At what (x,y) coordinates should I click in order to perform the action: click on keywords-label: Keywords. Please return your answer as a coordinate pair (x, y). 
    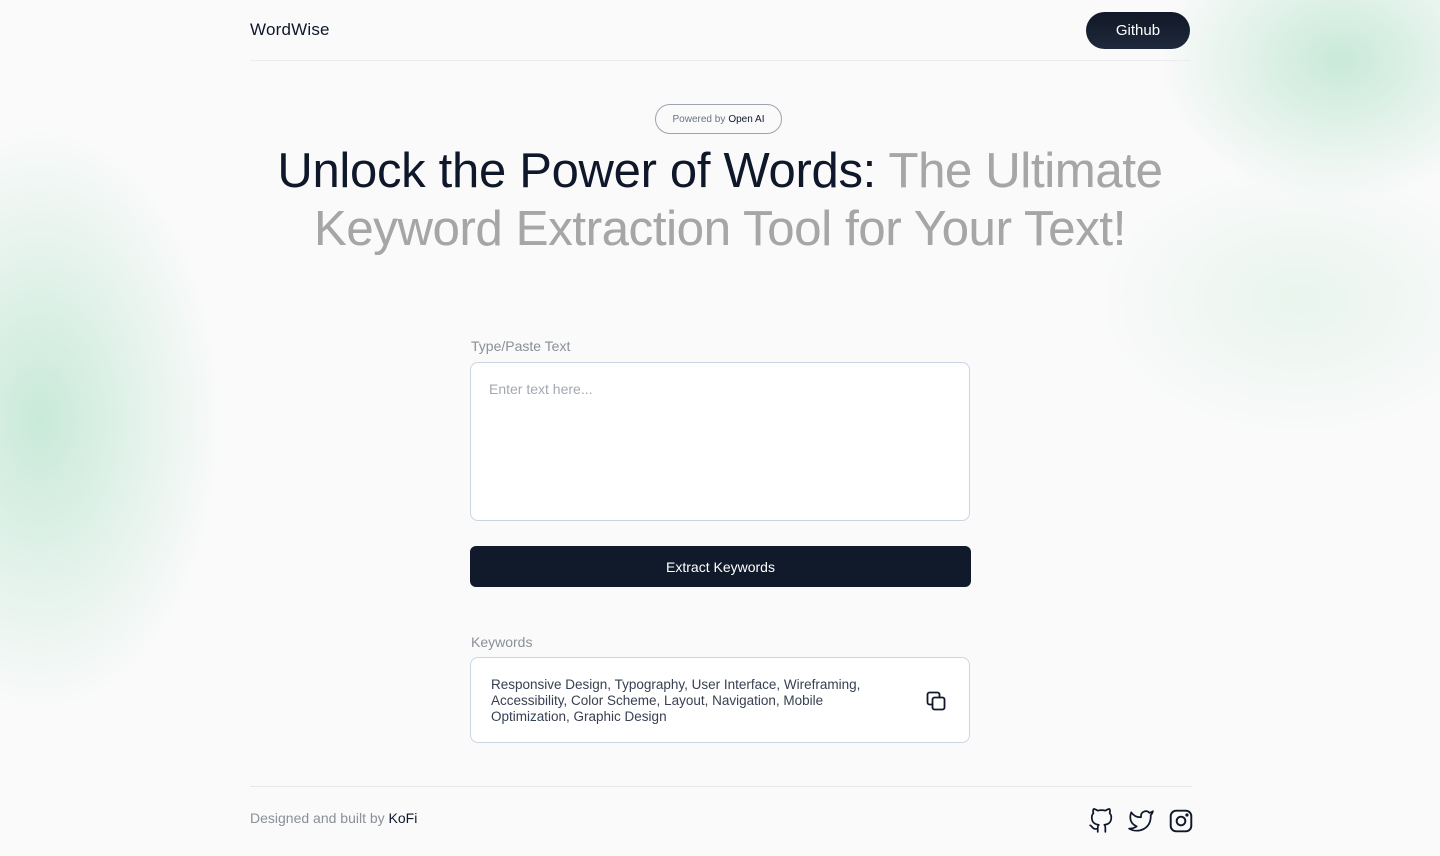
    Looking at the image, I should click on (502, 642).